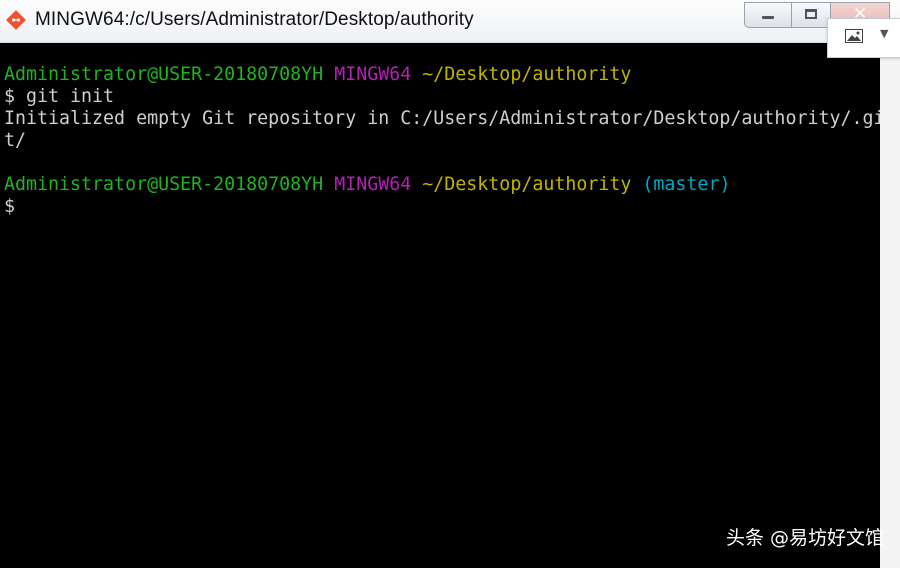 Image resolution: width=900 pixels, height=568 pixels. I want to click on watermark: 头条 @易坊好文馆, so click(804, 538).